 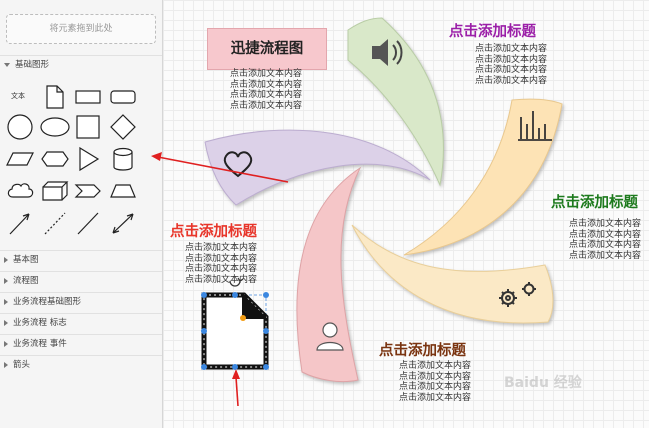 I want to click on main-title-box: 迅捷流程图, so click(x=267, y=49).